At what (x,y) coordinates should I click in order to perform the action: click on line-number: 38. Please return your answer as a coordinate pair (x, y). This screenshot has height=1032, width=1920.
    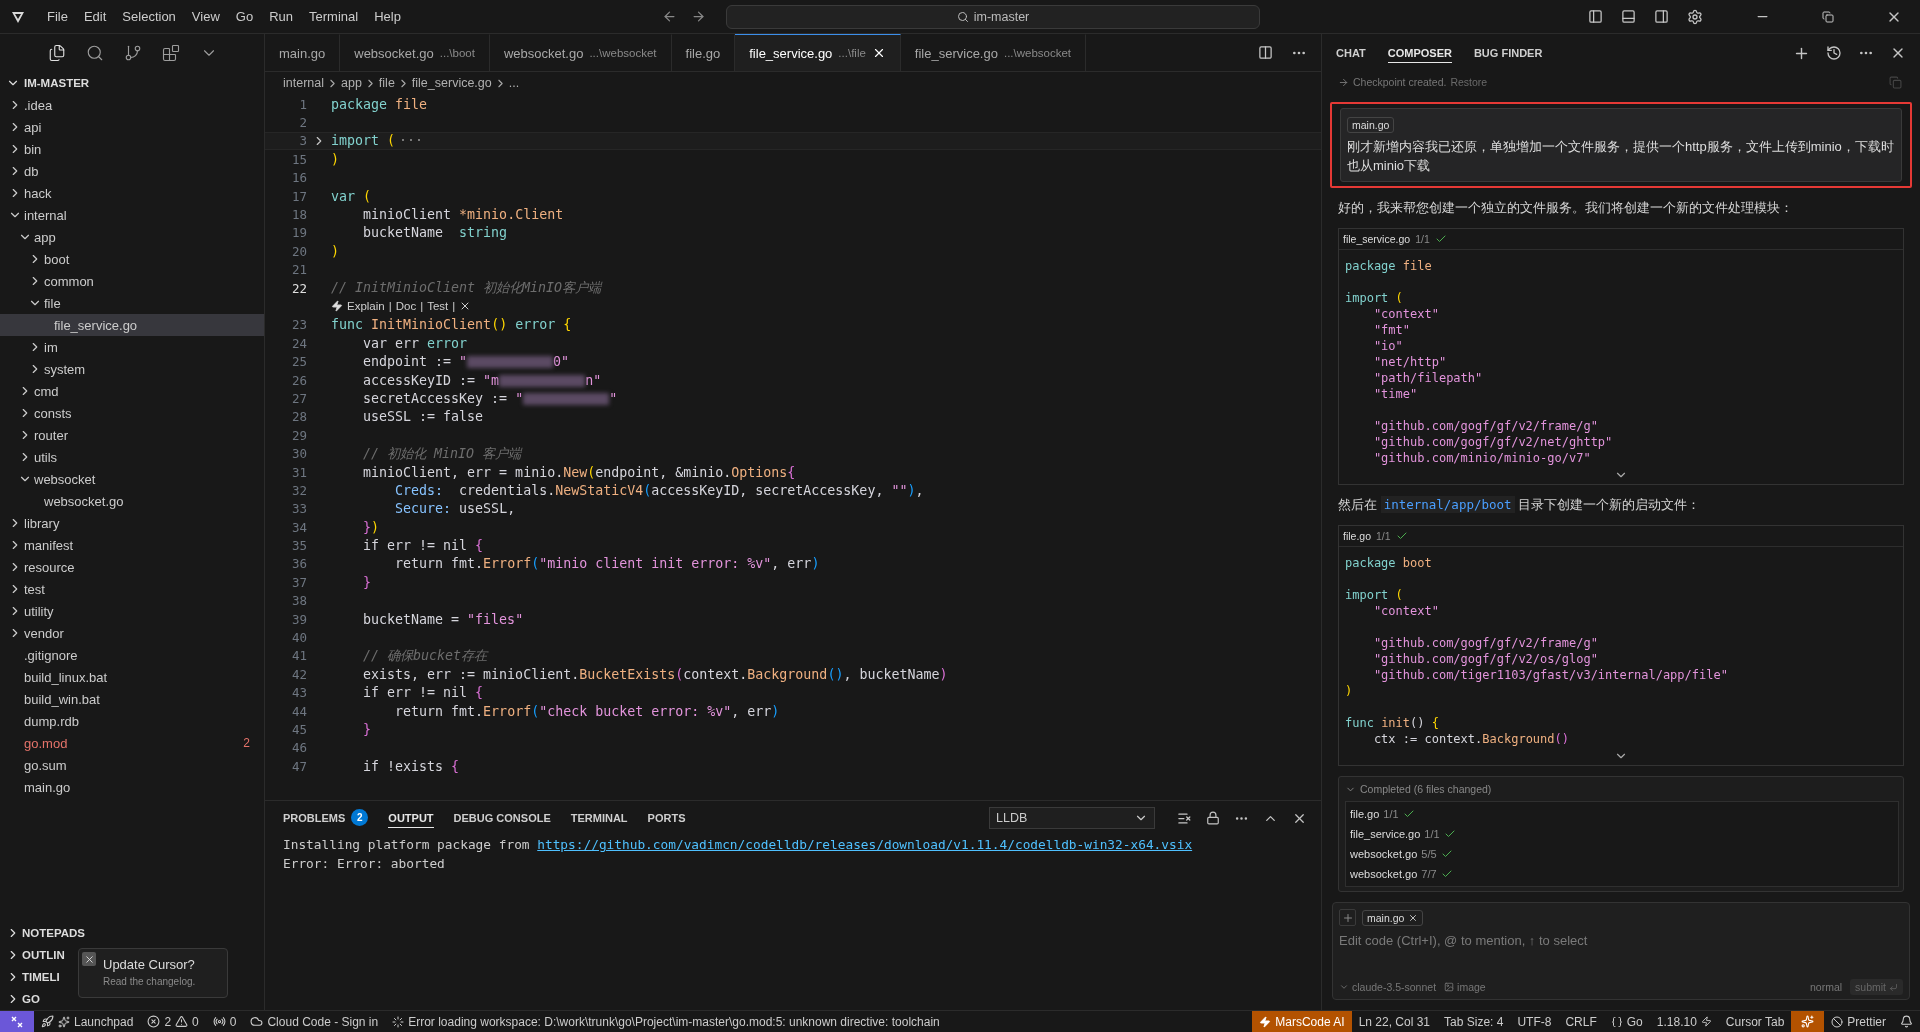
    Looking at the image, I should click on (298, 601).